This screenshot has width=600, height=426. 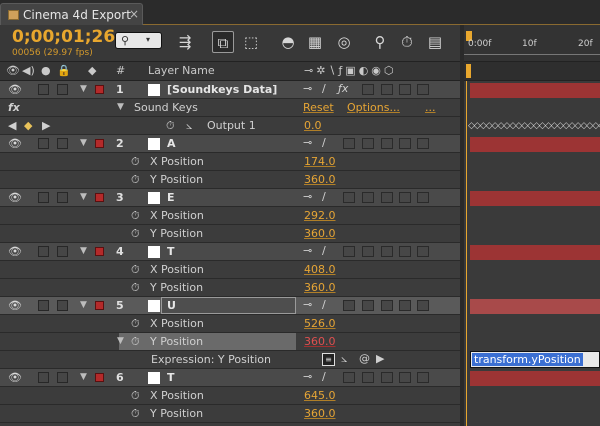 I want to click on expression-text: transform.yPosition, so click(x=527, y=359).